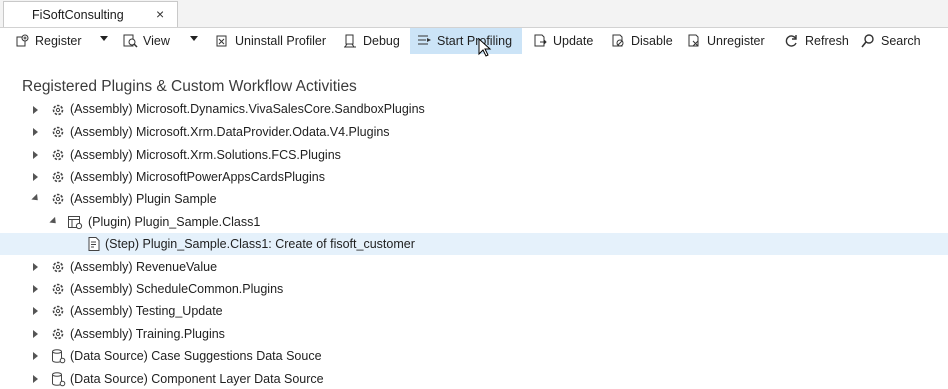  What do you see at coordinates (867, 41) in the screenshot?
I see `search-icon` at bounding box center [867, 41].